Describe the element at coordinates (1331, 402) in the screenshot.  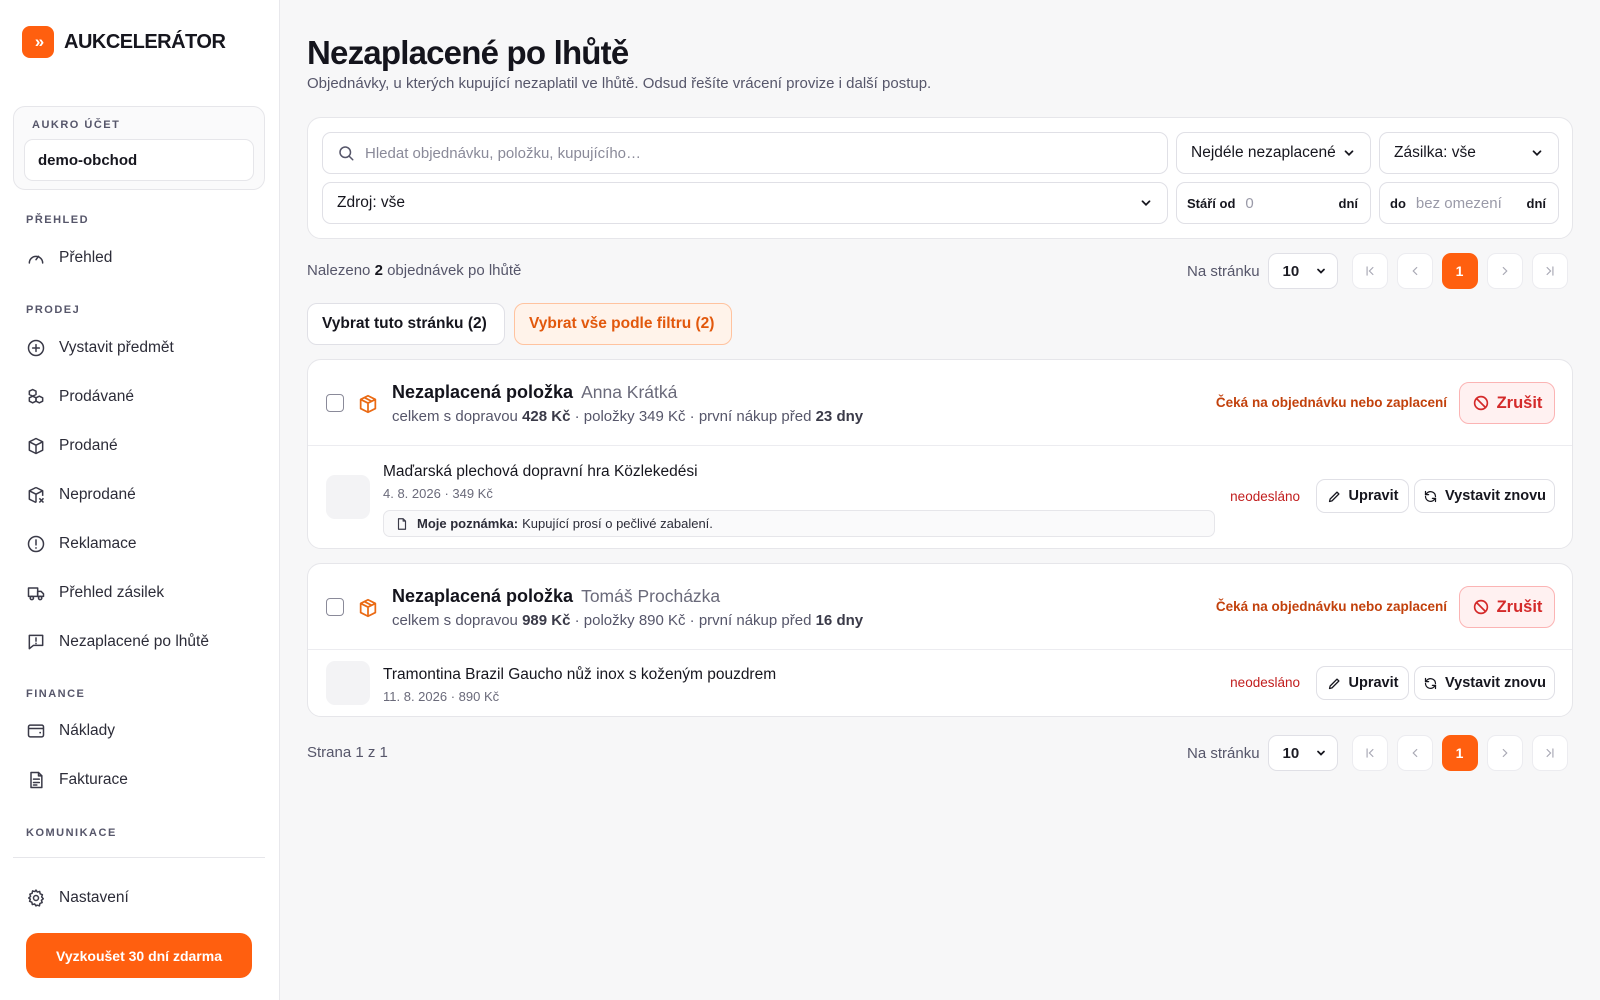
I see `order-status: Čeká na objednávku nebo zaplacení` at that location.